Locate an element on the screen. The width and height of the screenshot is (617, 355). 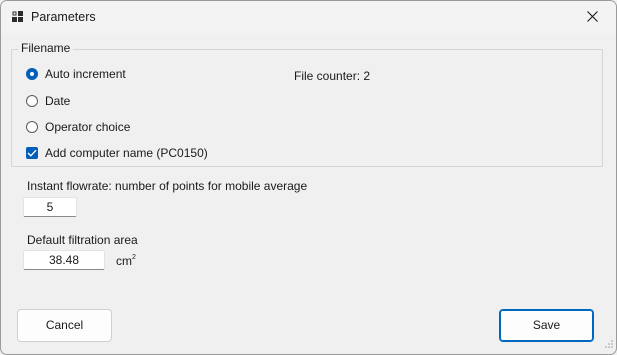
resize-grip-icon is located at coordinates (609, 344).